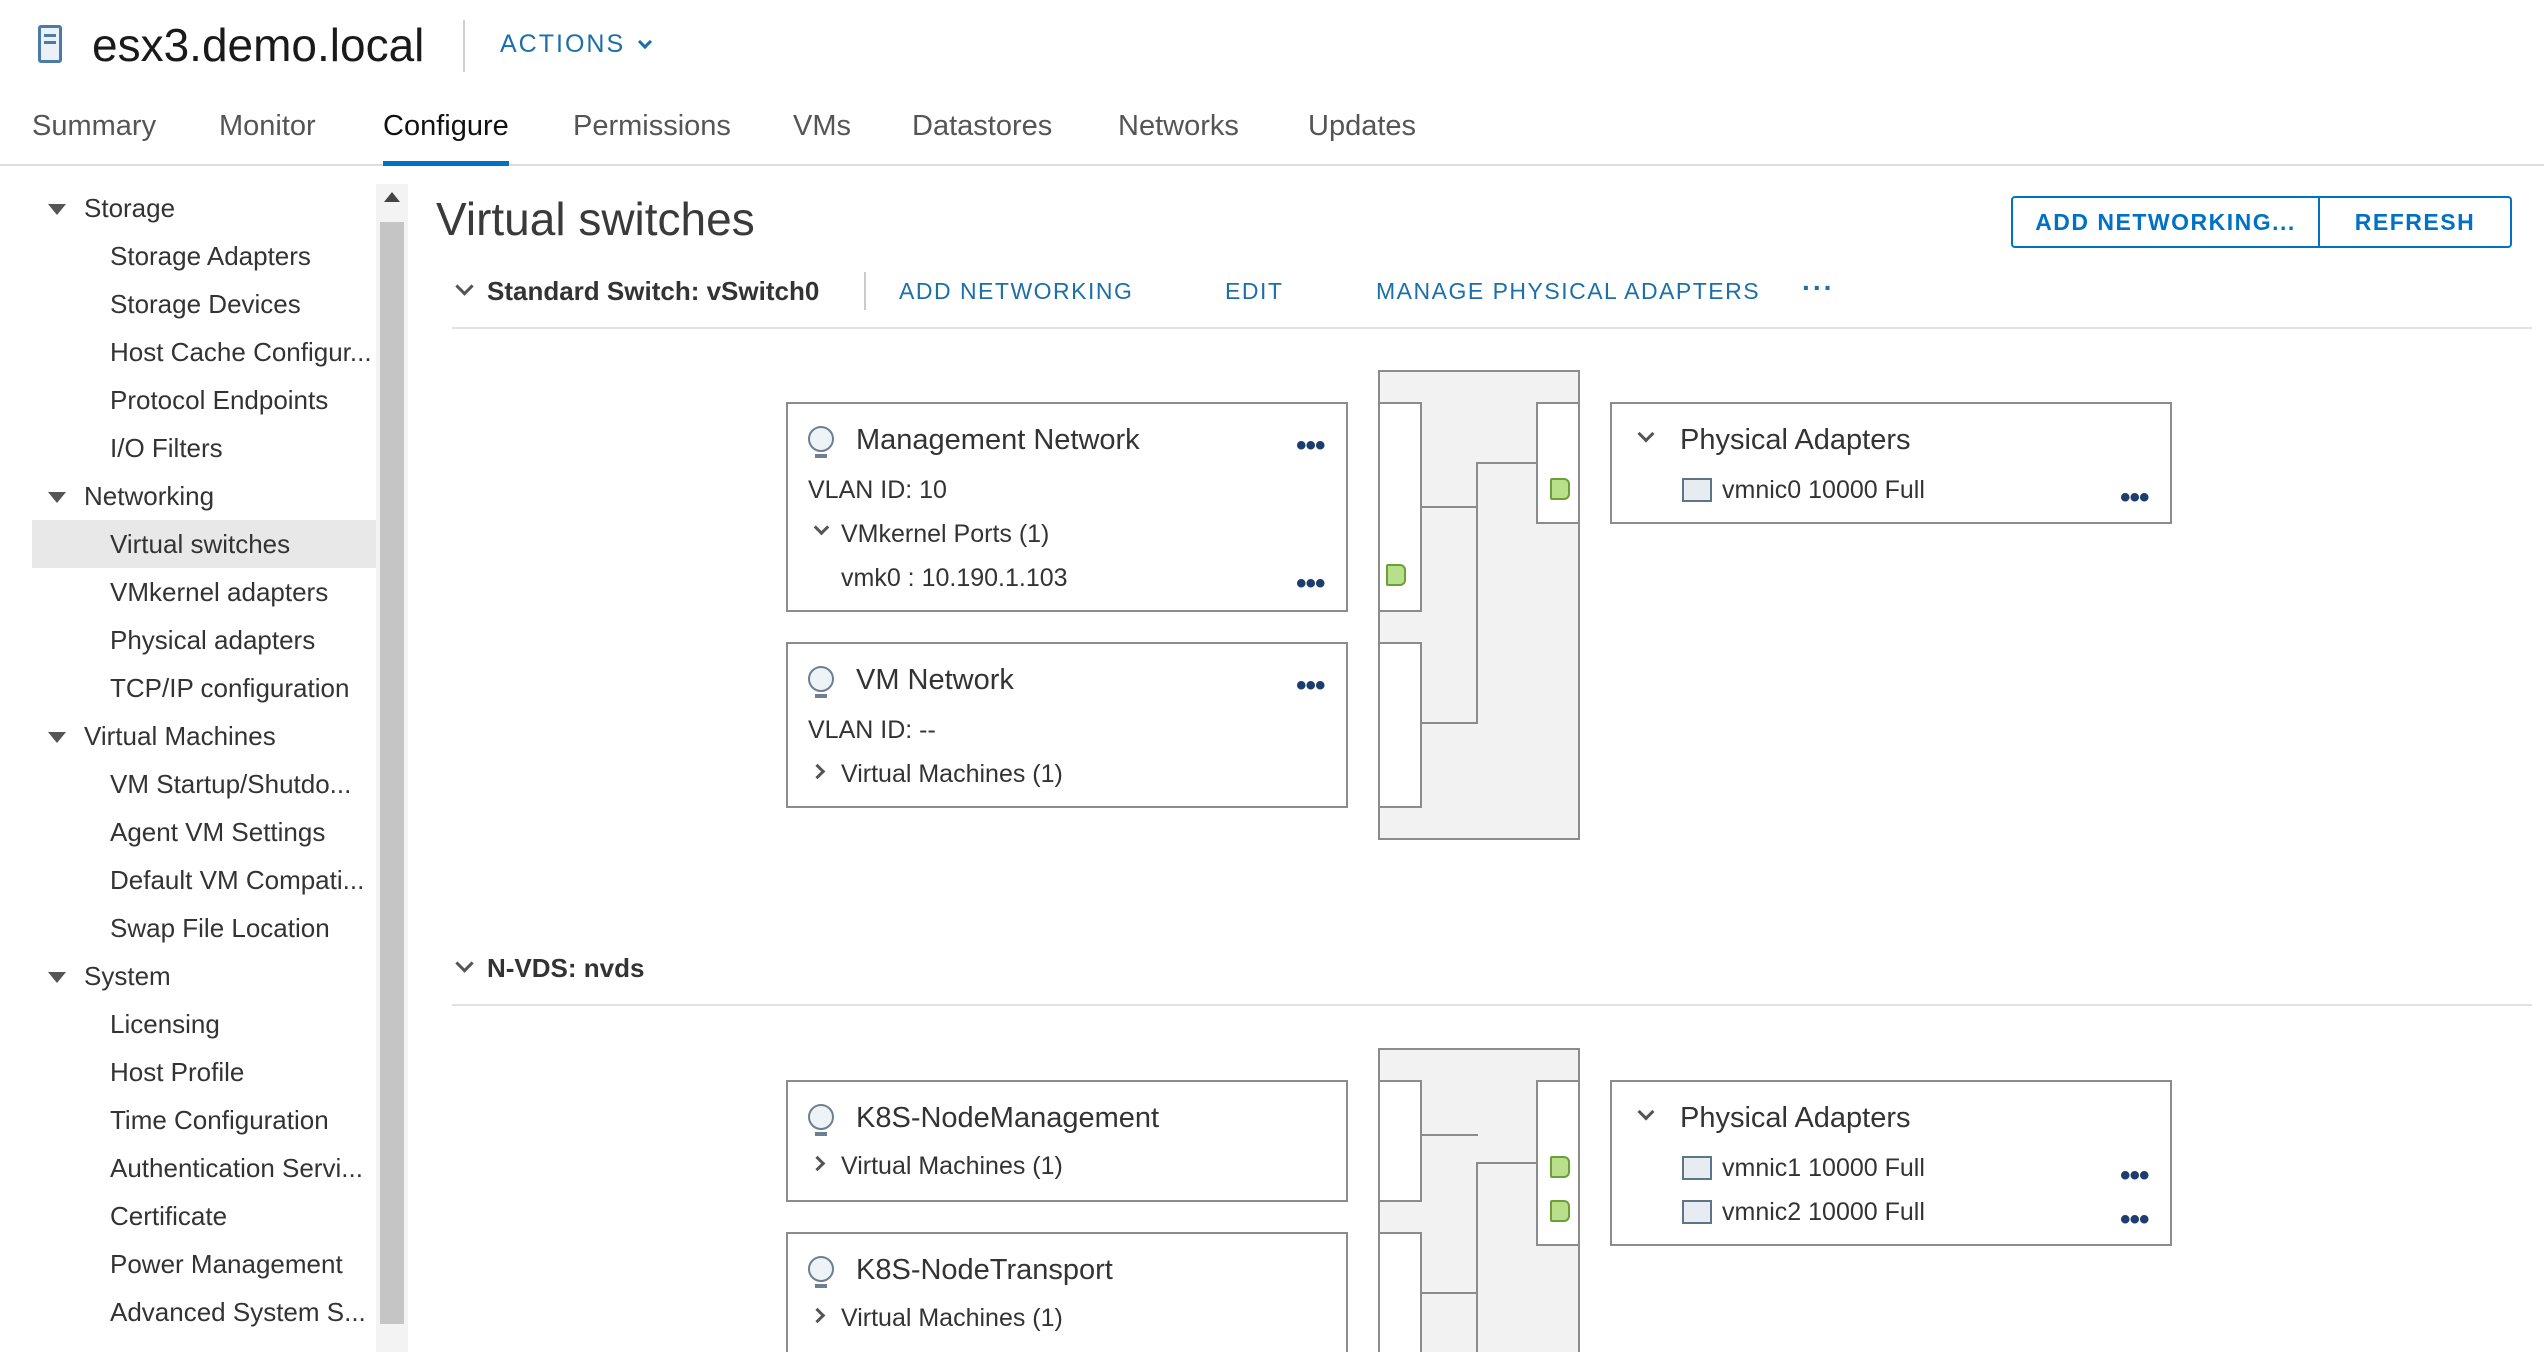 The height and width of the screenshot is (1352, 2544). I want to click on sidebar-item-storage-adapters: Storage Adapters, so click(204, 256).